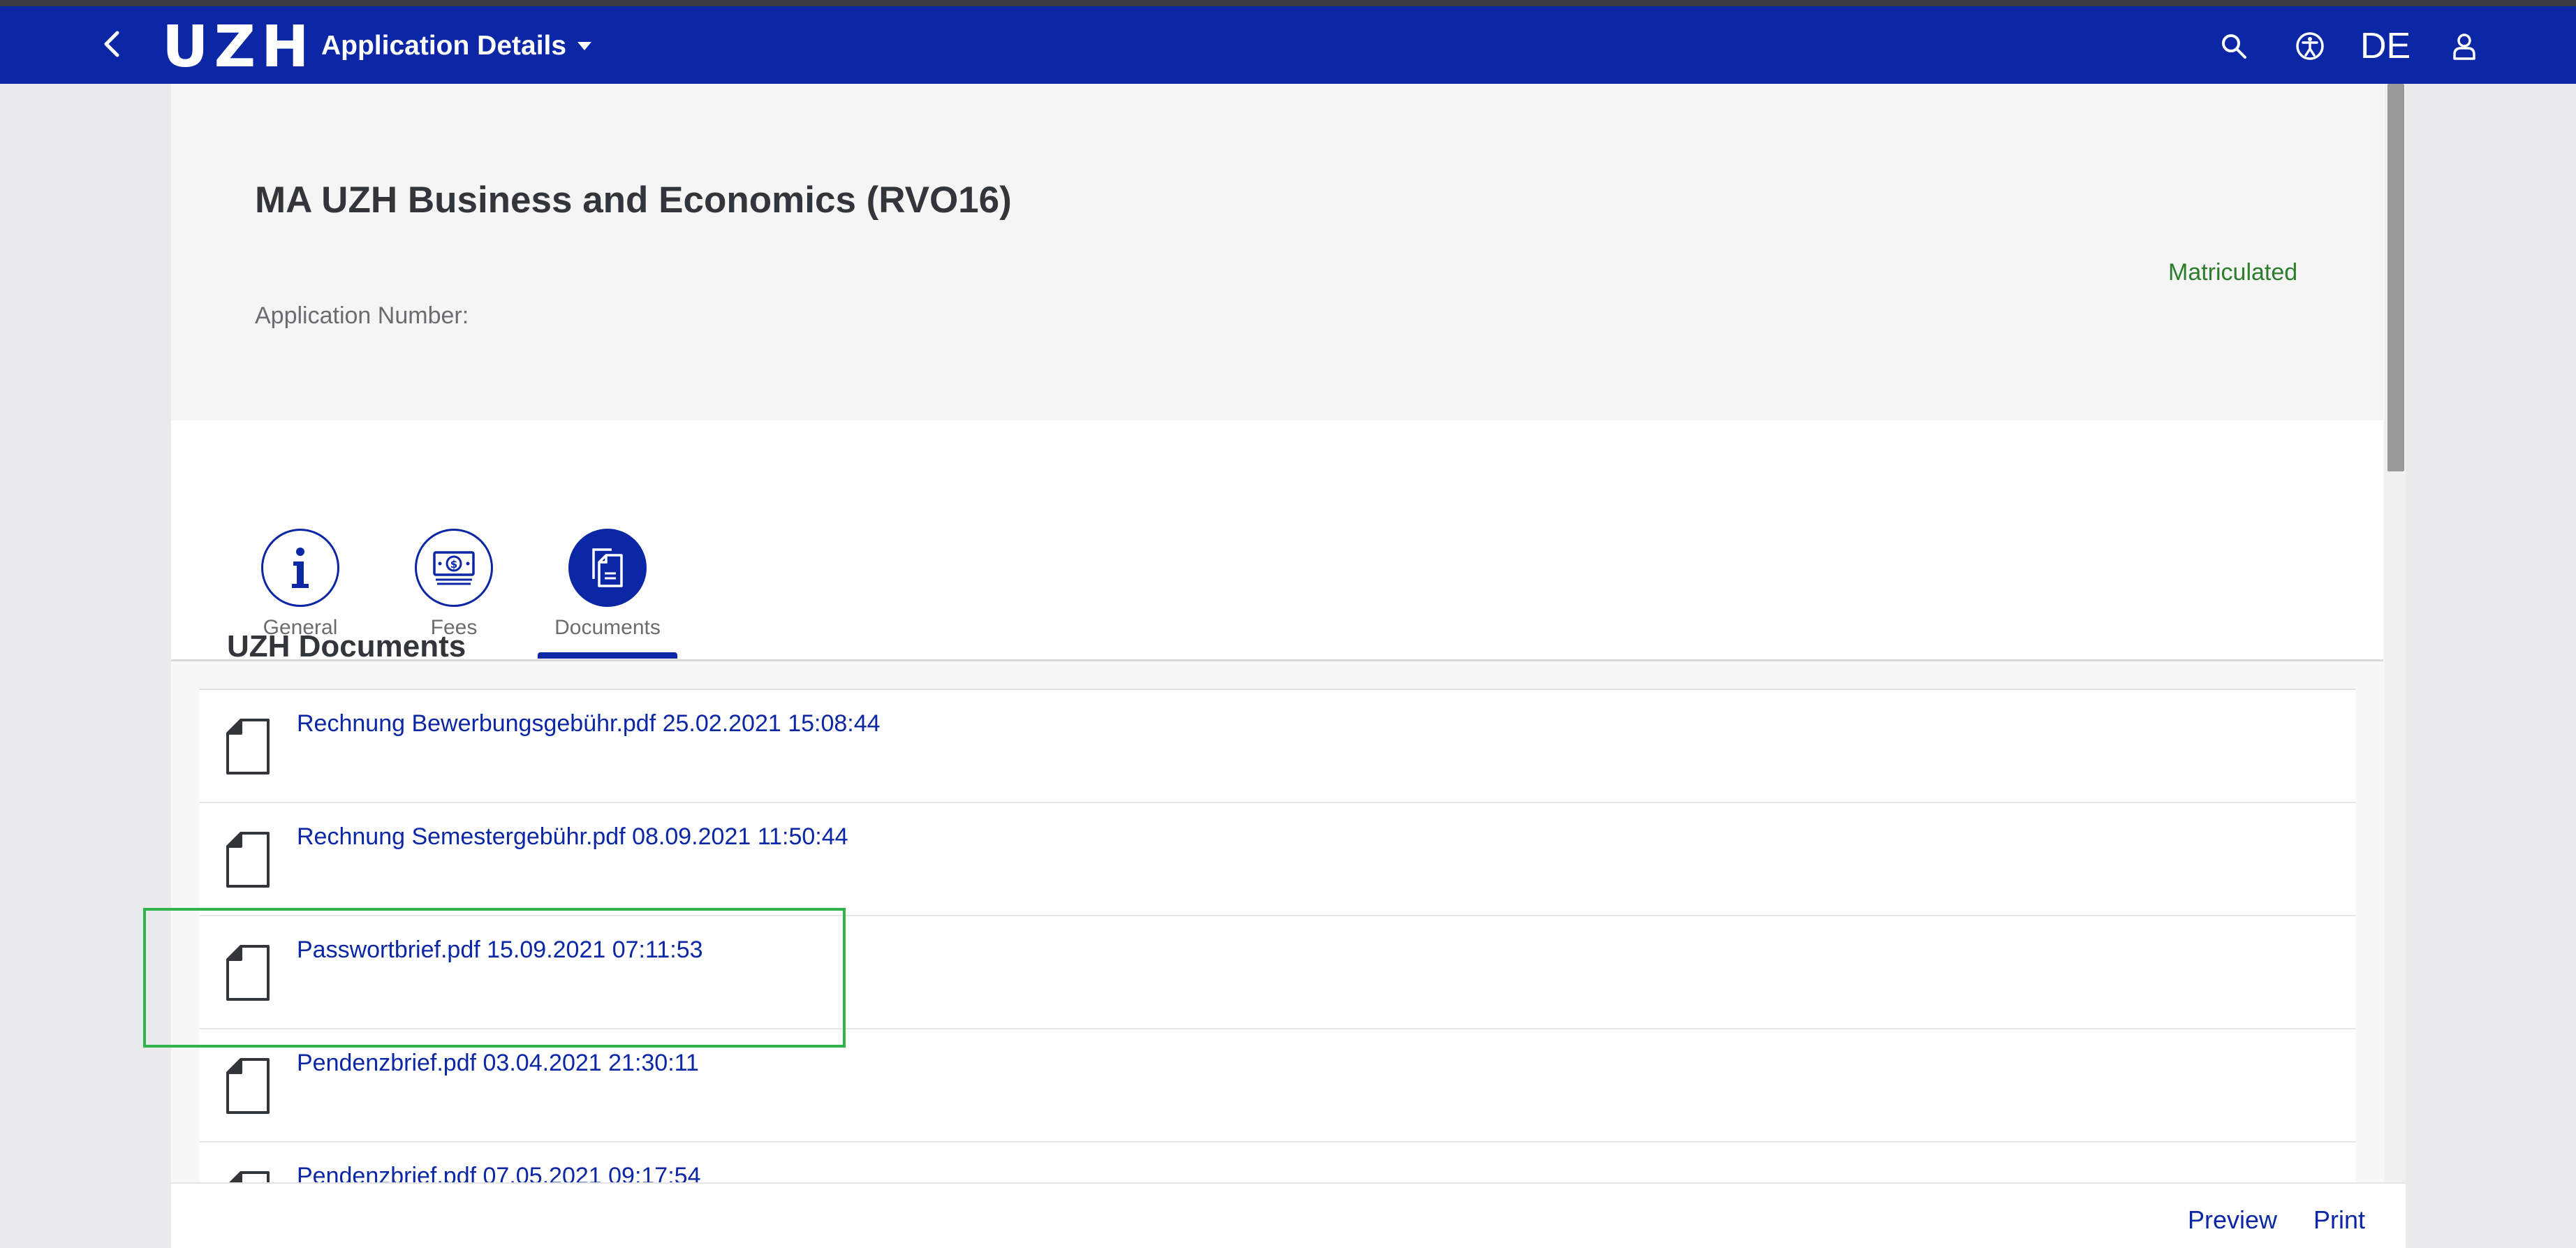  I want to click on tab-documents-circle, so click(607, 568).